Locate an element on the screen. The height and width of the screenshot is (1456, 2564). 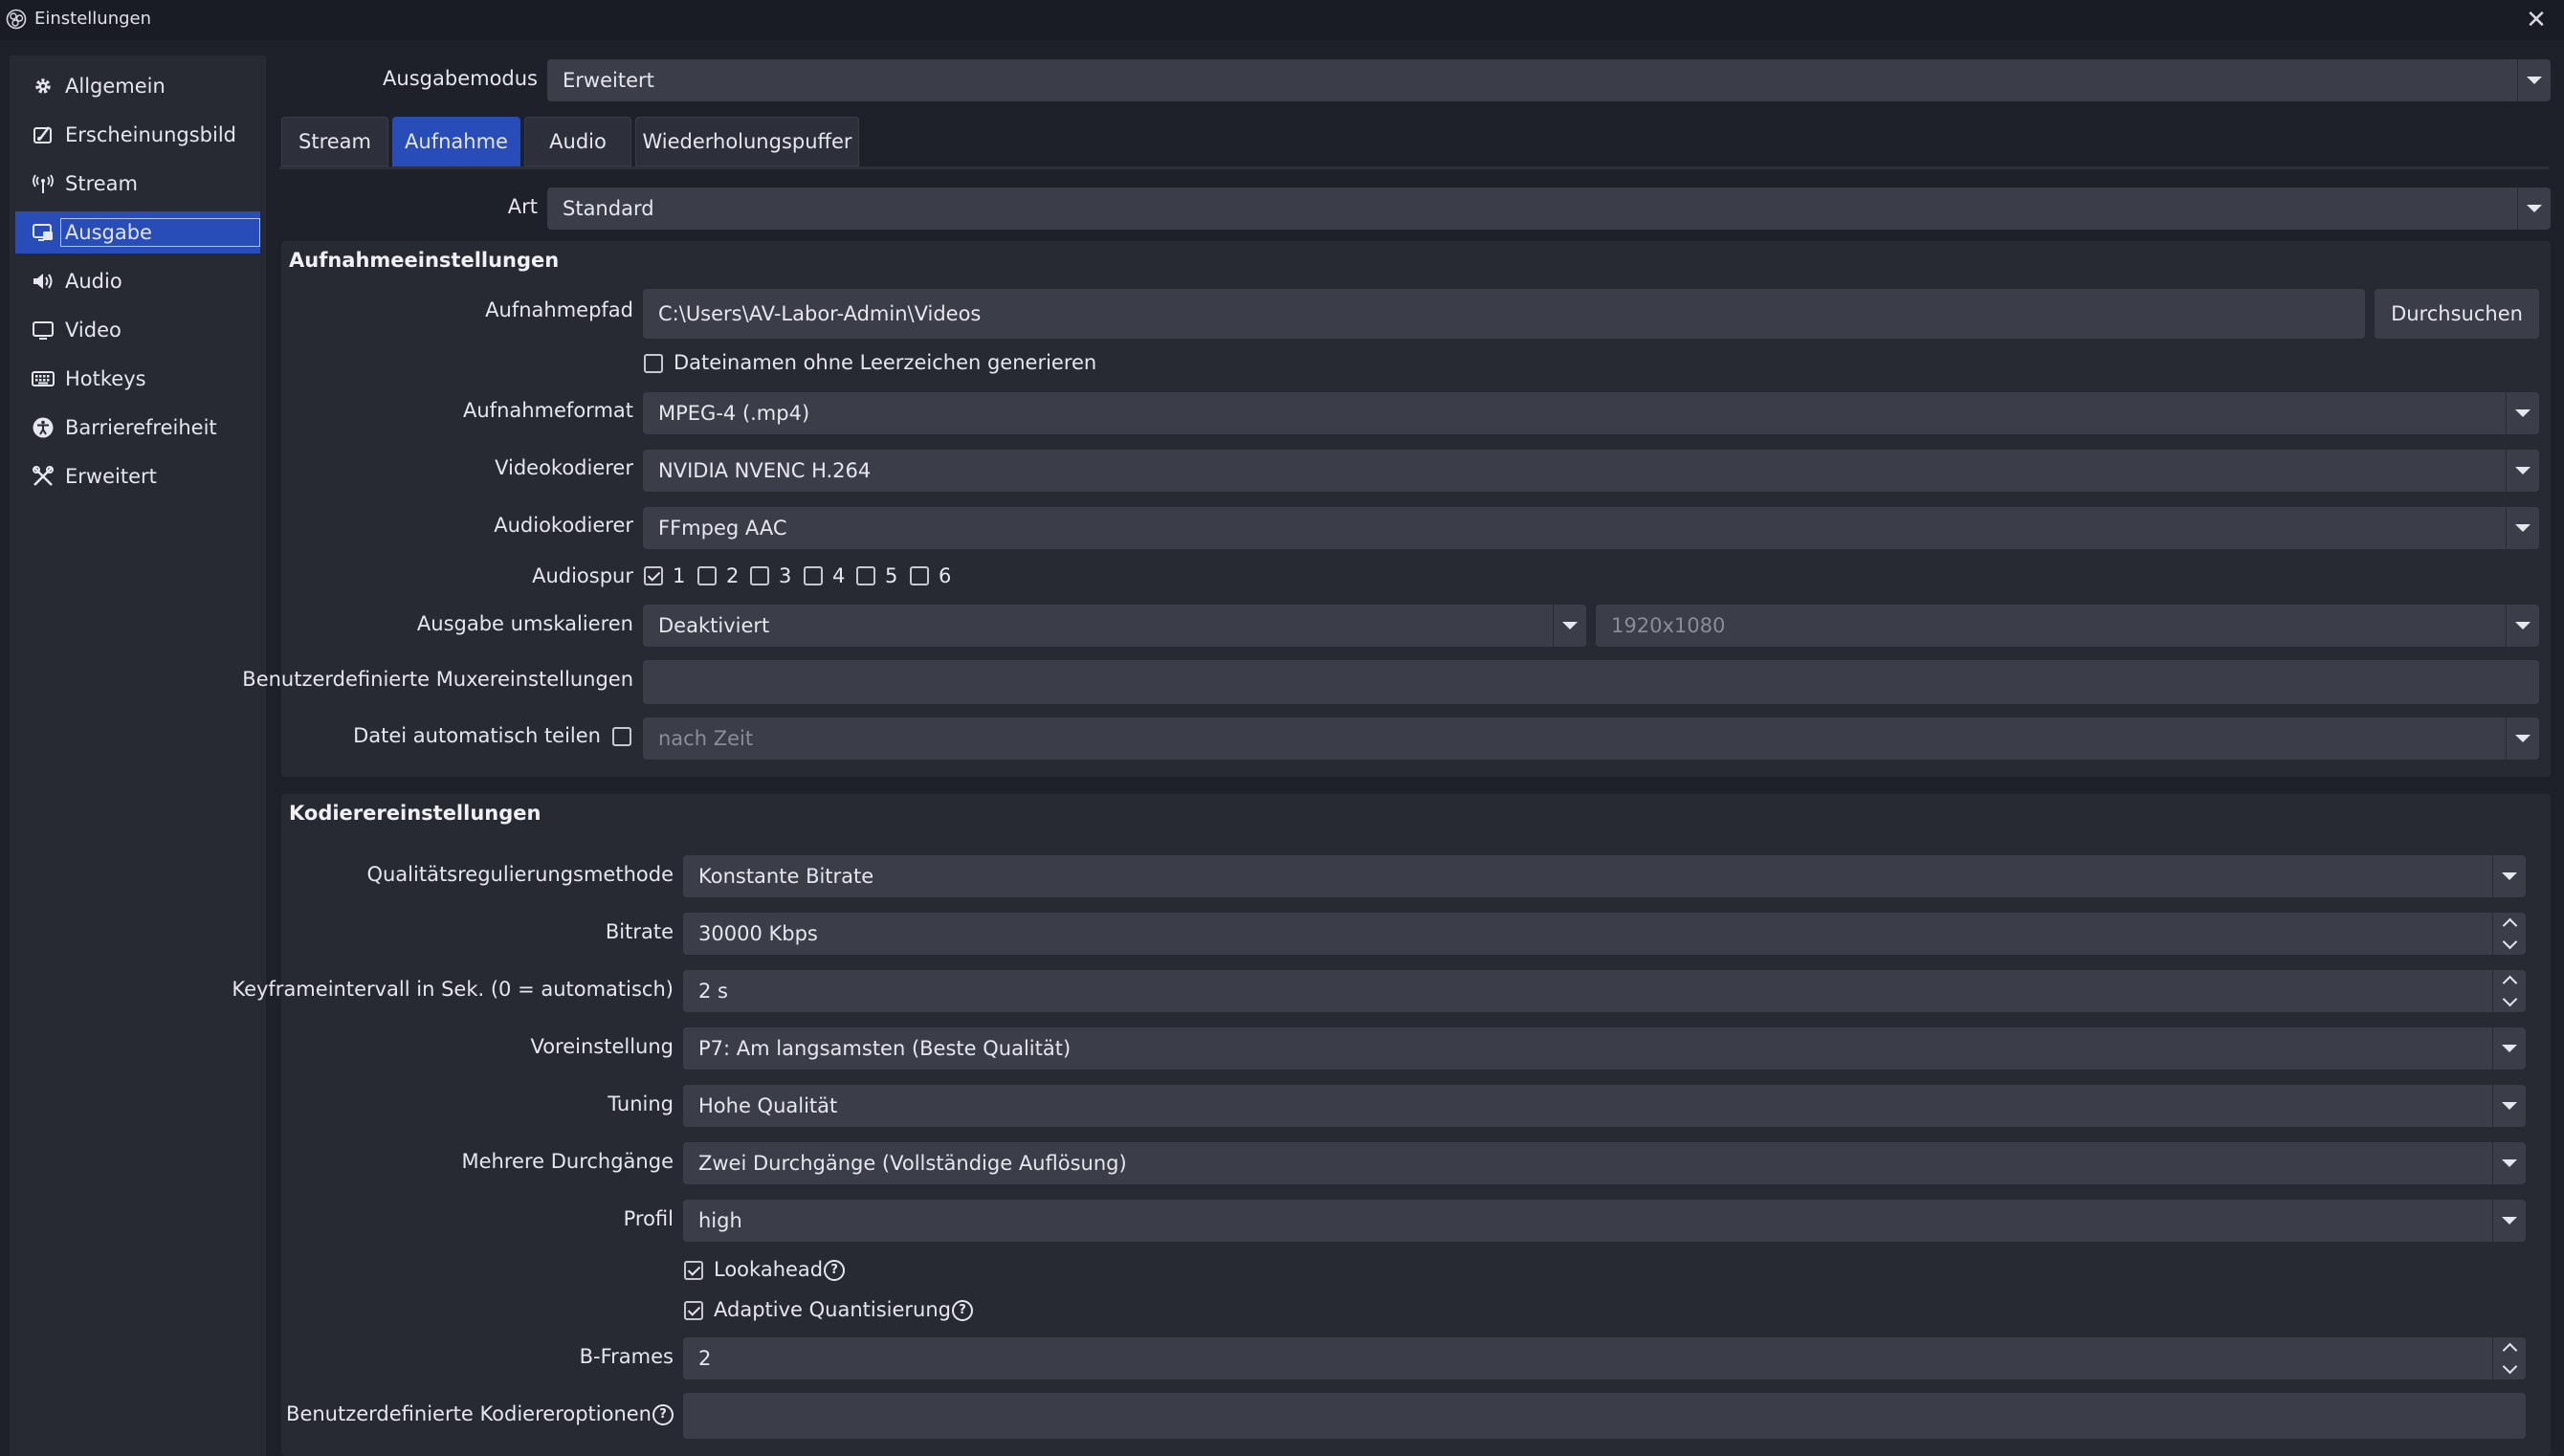
title-bar: Einstellungen ✕ is located at coordinates (1282, 20).